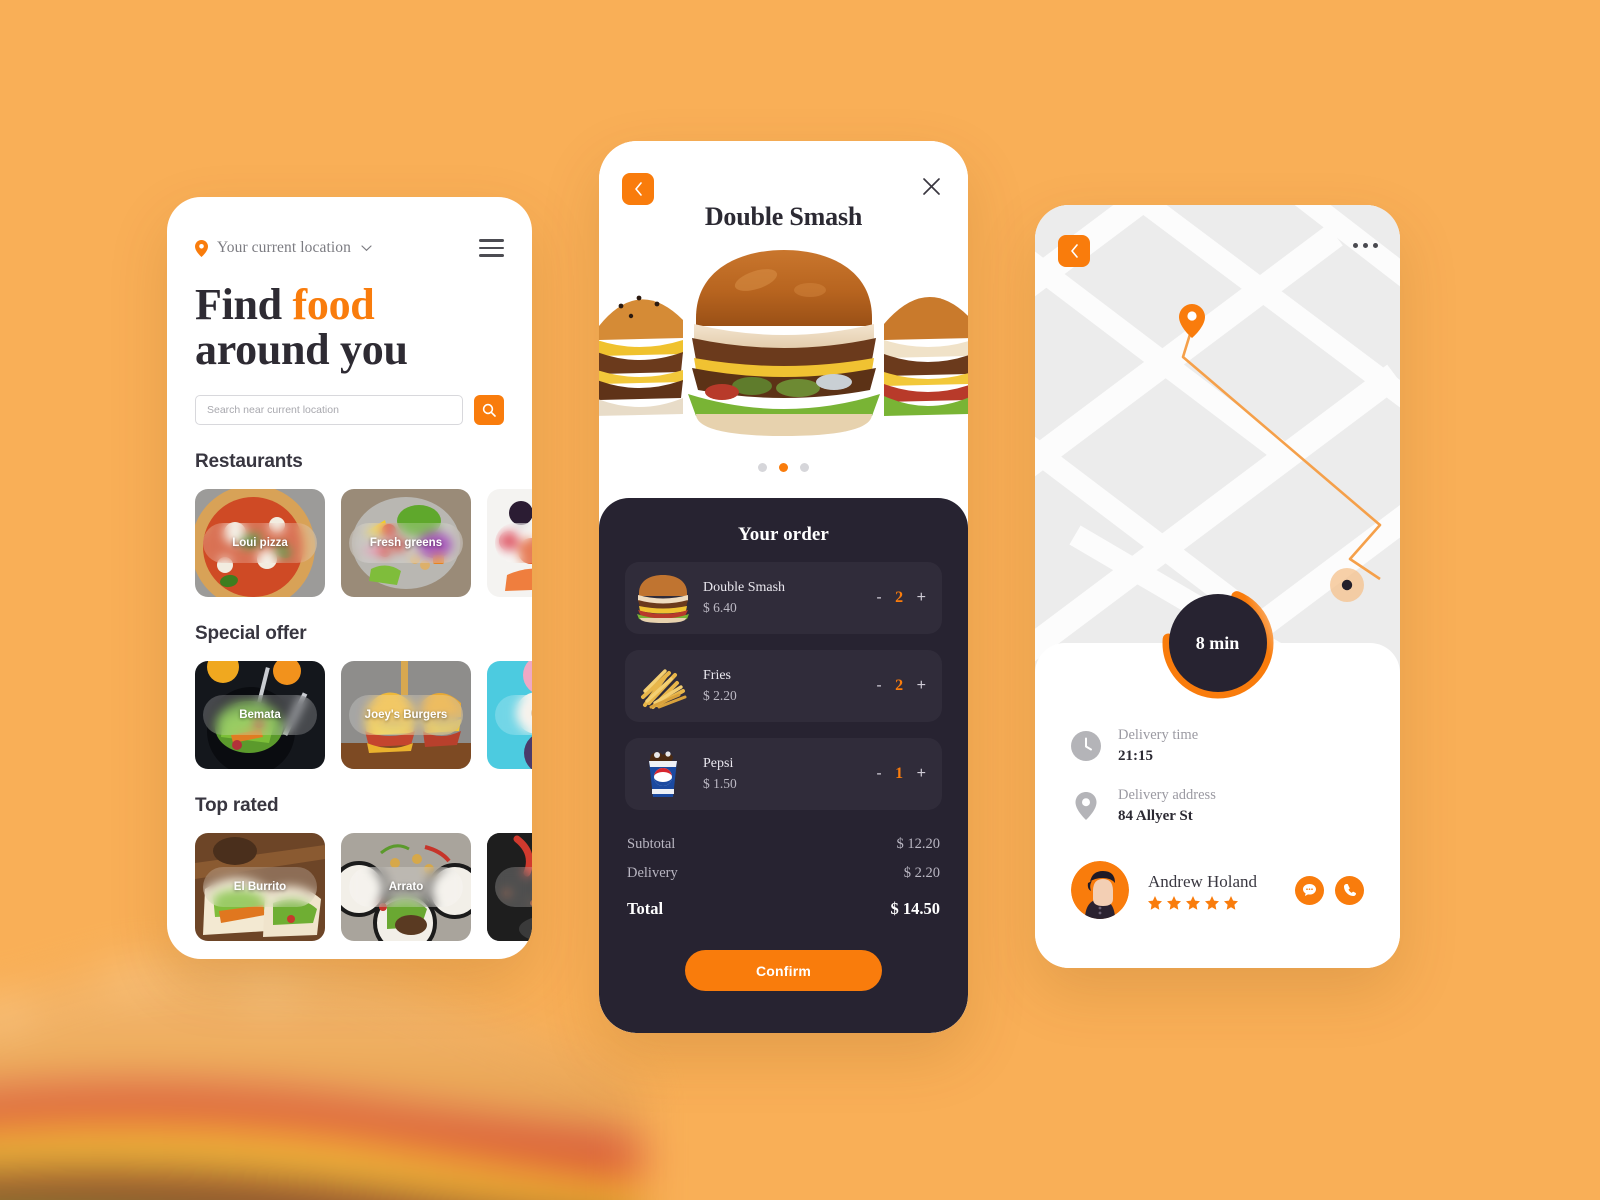 The width and height of the screenshot is (1600, 1200). What do you see at coordinates (783, 906) in the screenshot?
I see `total-row: Total $ 14.50` at bounding box center [783, 906].